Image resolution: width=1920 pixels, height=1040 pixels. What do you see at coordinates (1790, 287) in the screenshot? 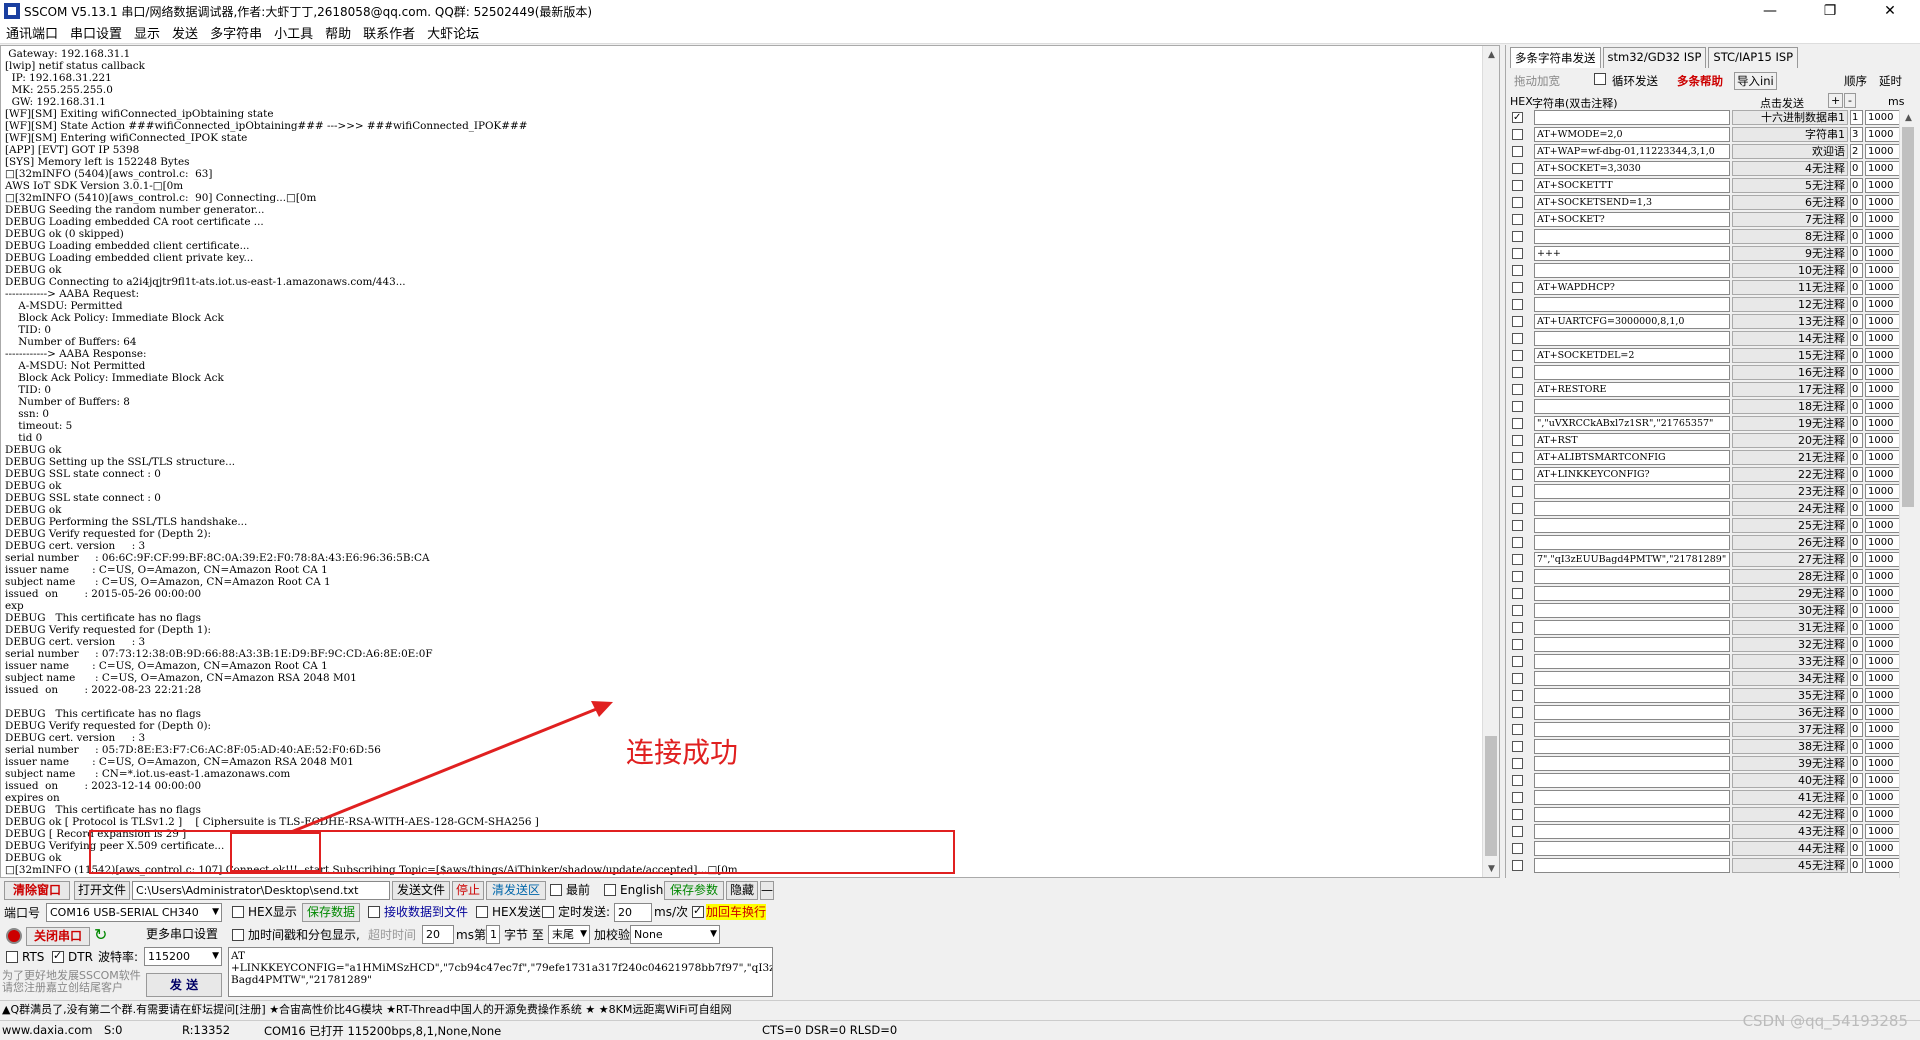
I see `row-send-button: 11无注释` at bounding box center [1790, 287].